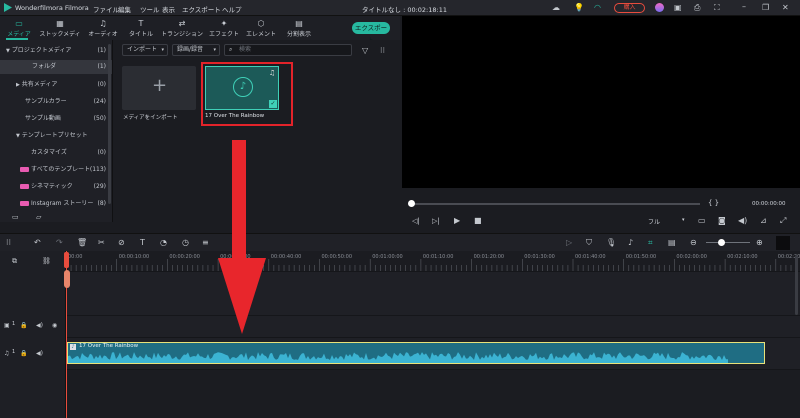  Describe the element at coordinates (56, 51) in the screenshot. I see `sidebar-item-project-media: ▼ プロジェクトメディア (1)` at that location.